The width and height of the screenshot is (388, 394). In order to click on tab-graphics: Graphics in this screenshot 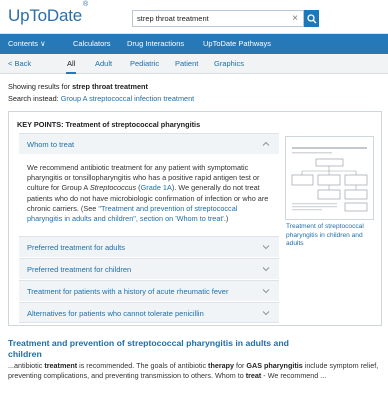, I will do `click(229, 63)`.